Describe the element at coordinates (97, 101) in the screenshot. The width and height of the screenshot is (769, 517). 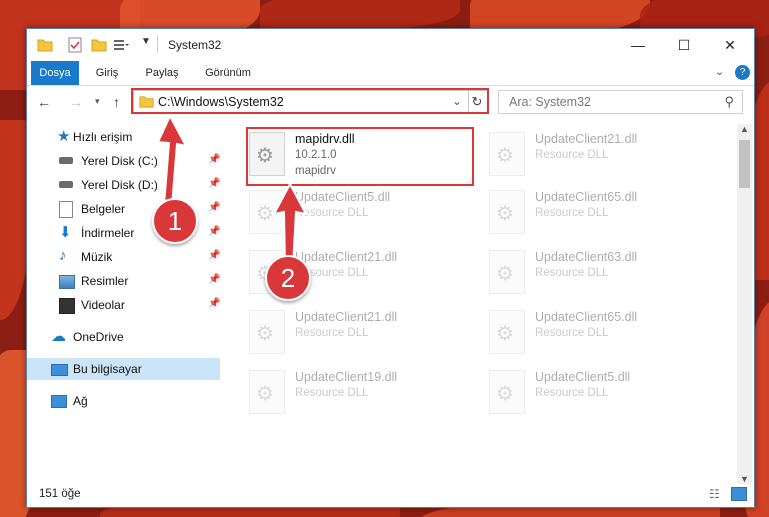
I see `recent-locations-icon: ▾` at that location.